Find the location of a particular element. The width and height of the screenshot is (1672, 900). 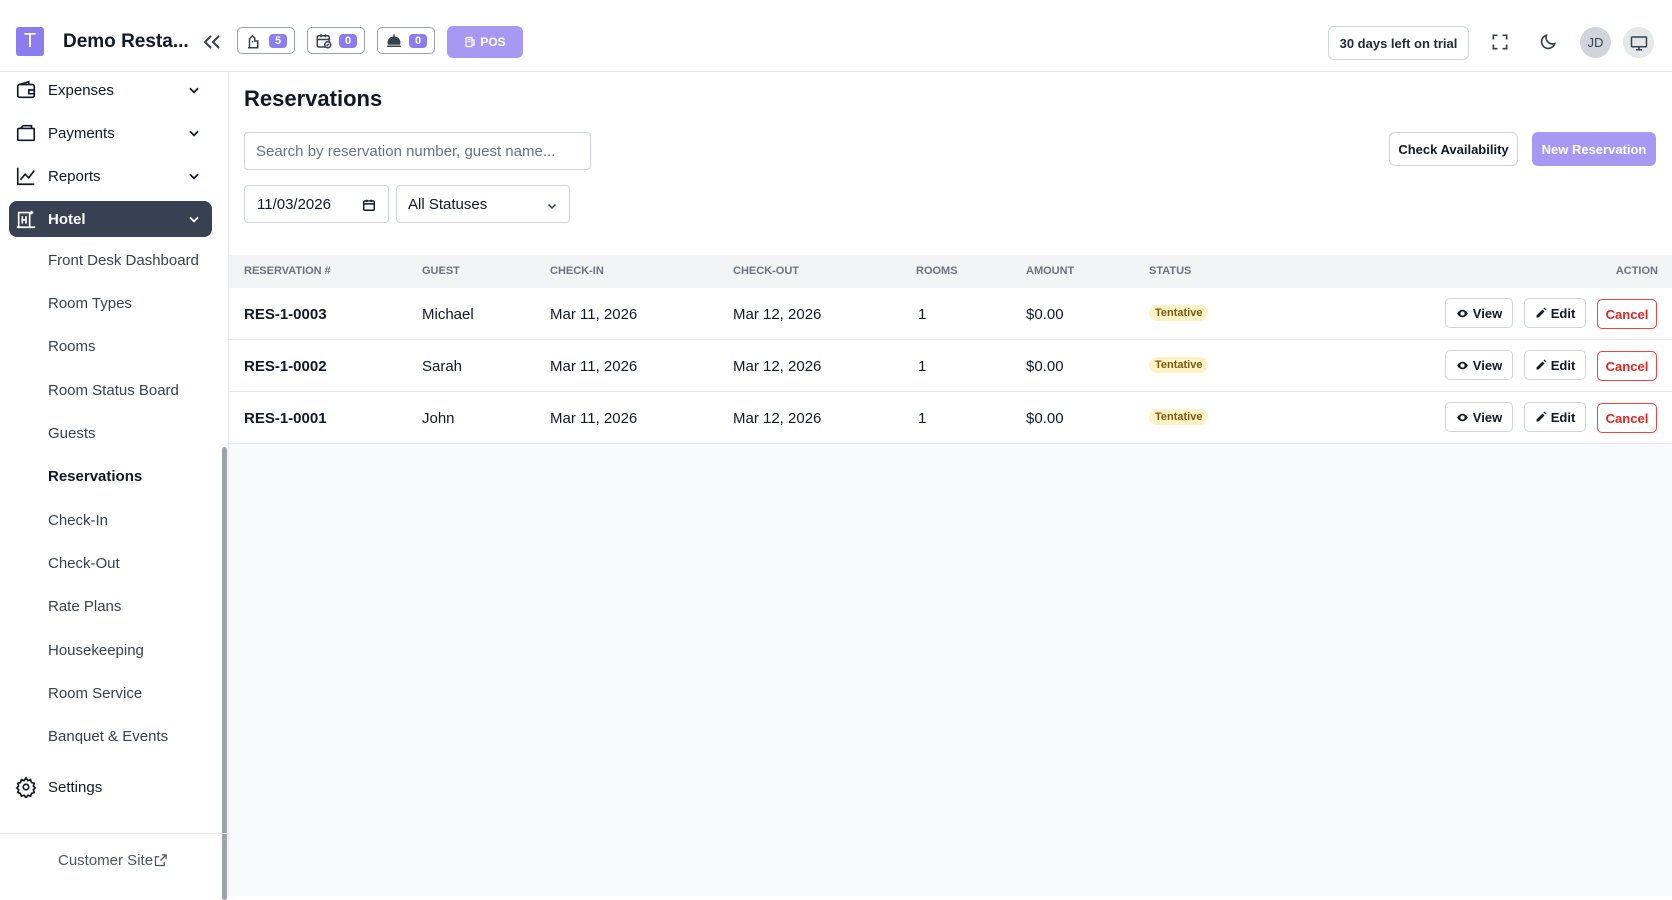

sidebar-subitem-room-status-board: Room Status Board is located at coordinates (113, 390).